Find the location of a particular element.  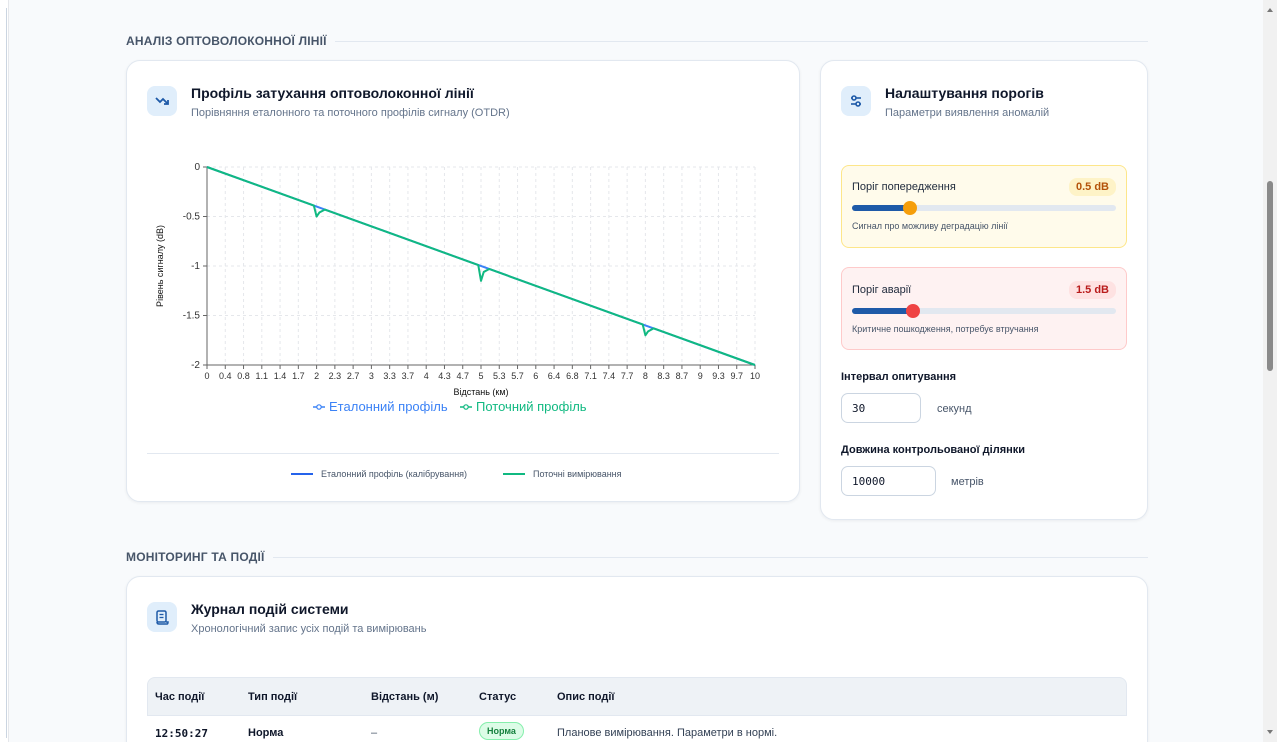

x-tick-label: 3 is located at coordinates (371, 376).